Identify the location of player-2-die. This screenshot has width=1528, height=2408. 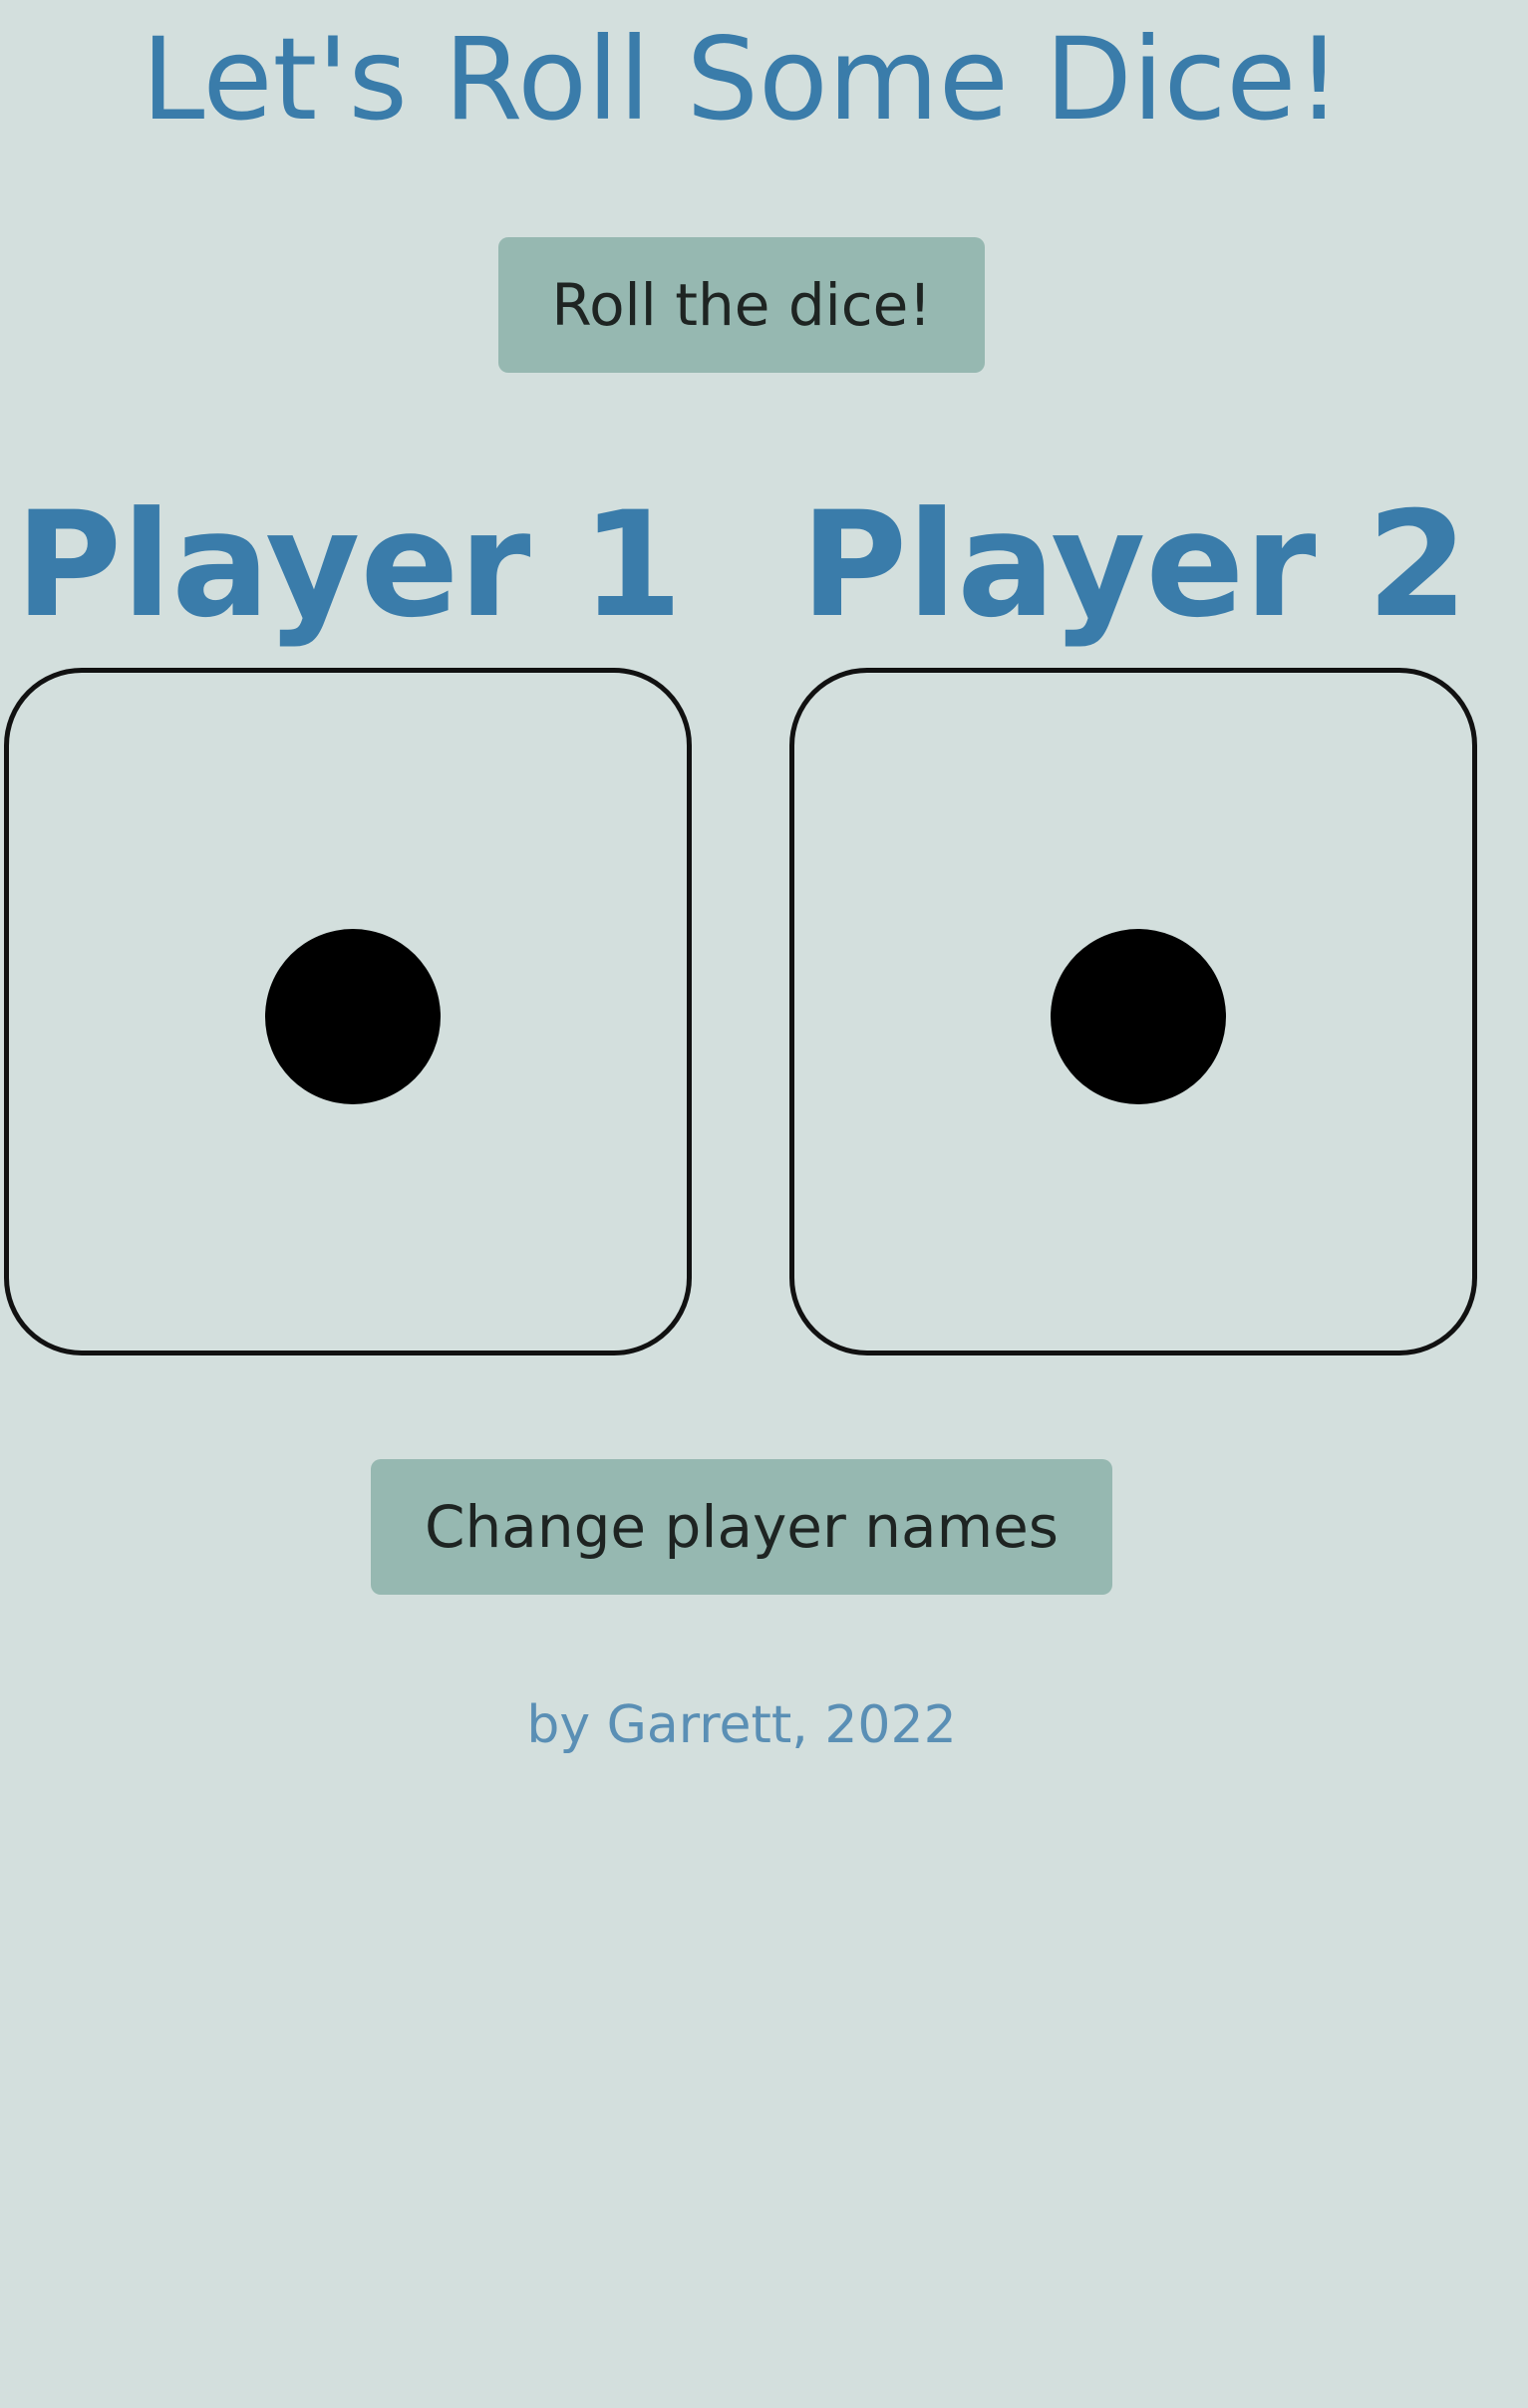
(1133, 1011).